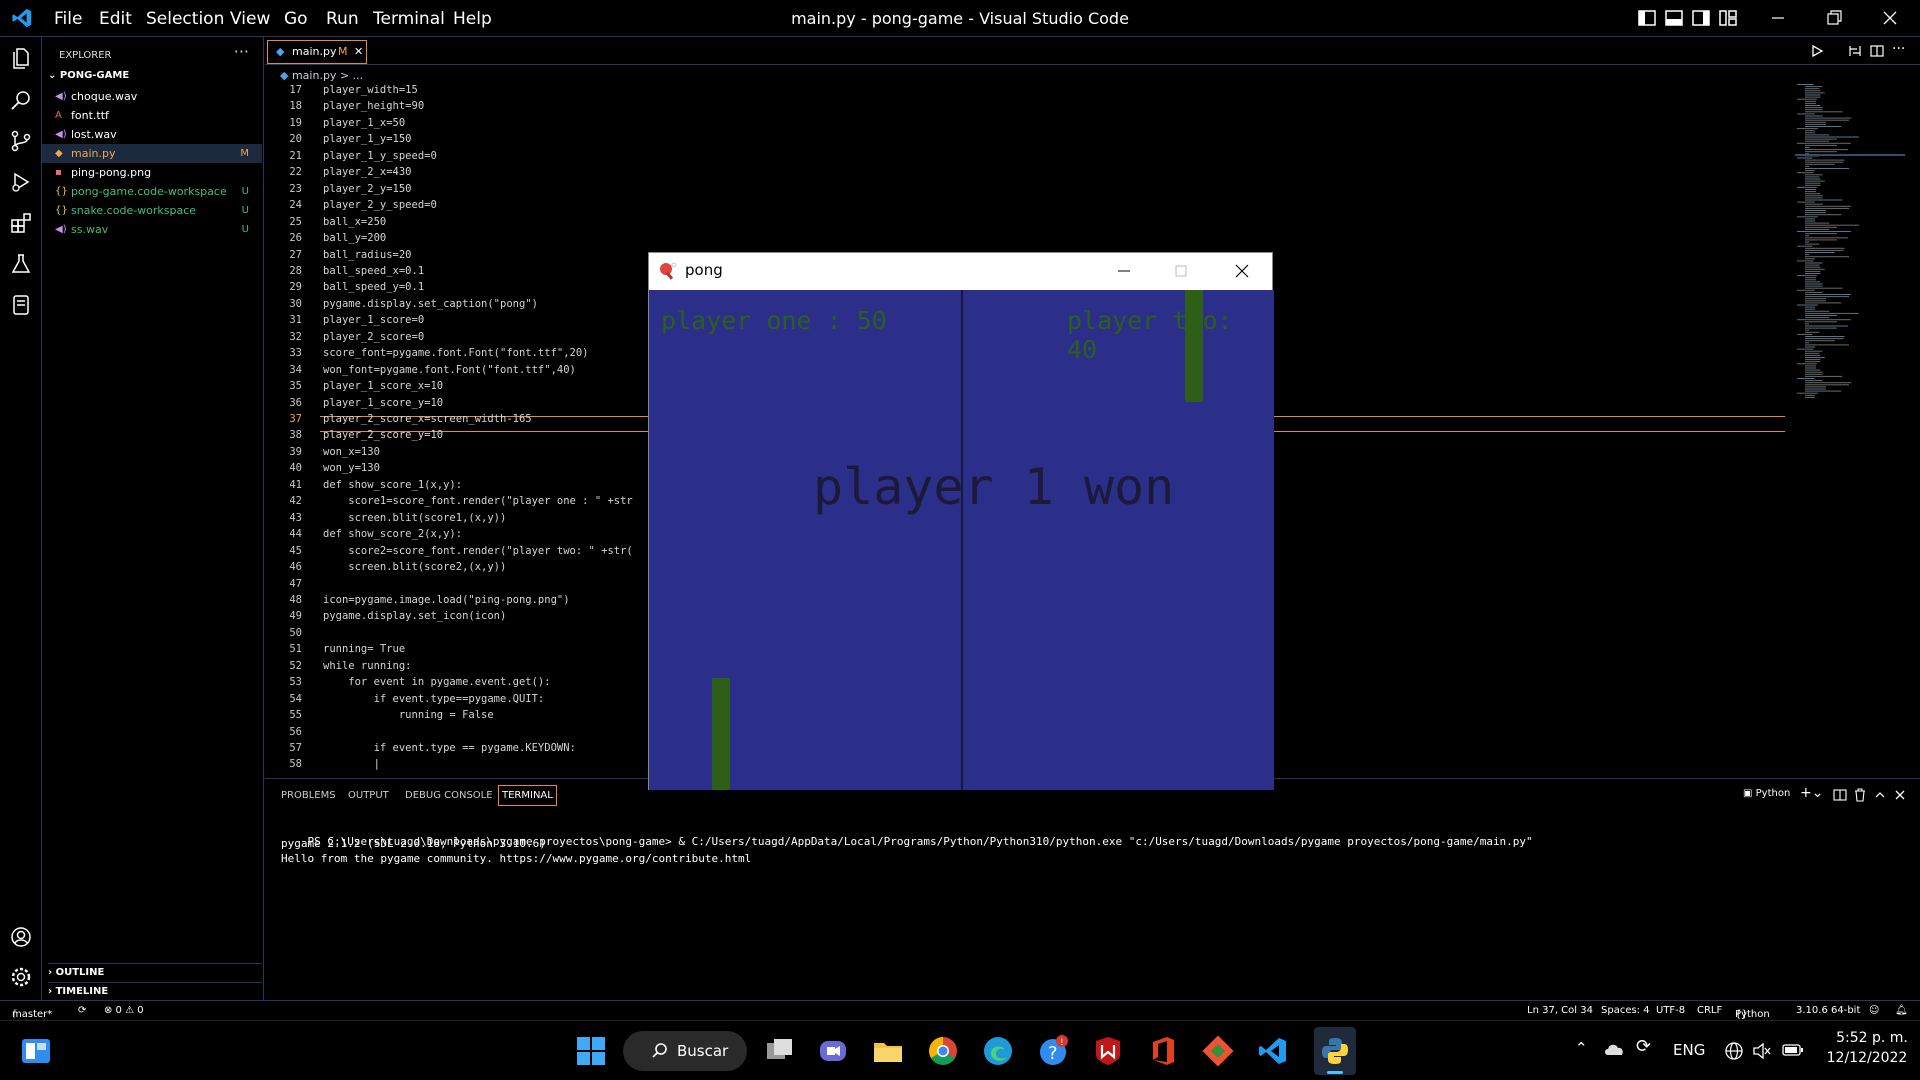 This screenshot has height=1080, width=1920. I want to click on vscode-taskbar-icon, so click(1273, 1051).